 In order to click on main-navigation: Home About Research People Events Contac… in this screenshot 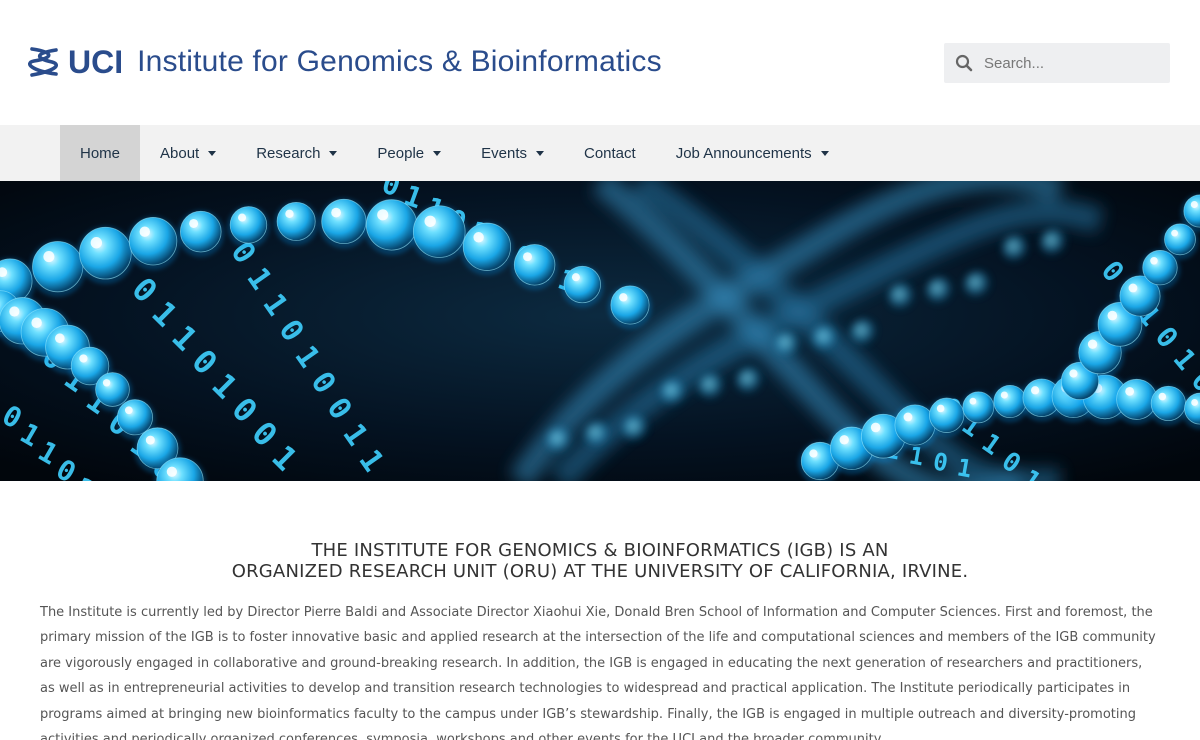, I will do `click(600, 153)`.